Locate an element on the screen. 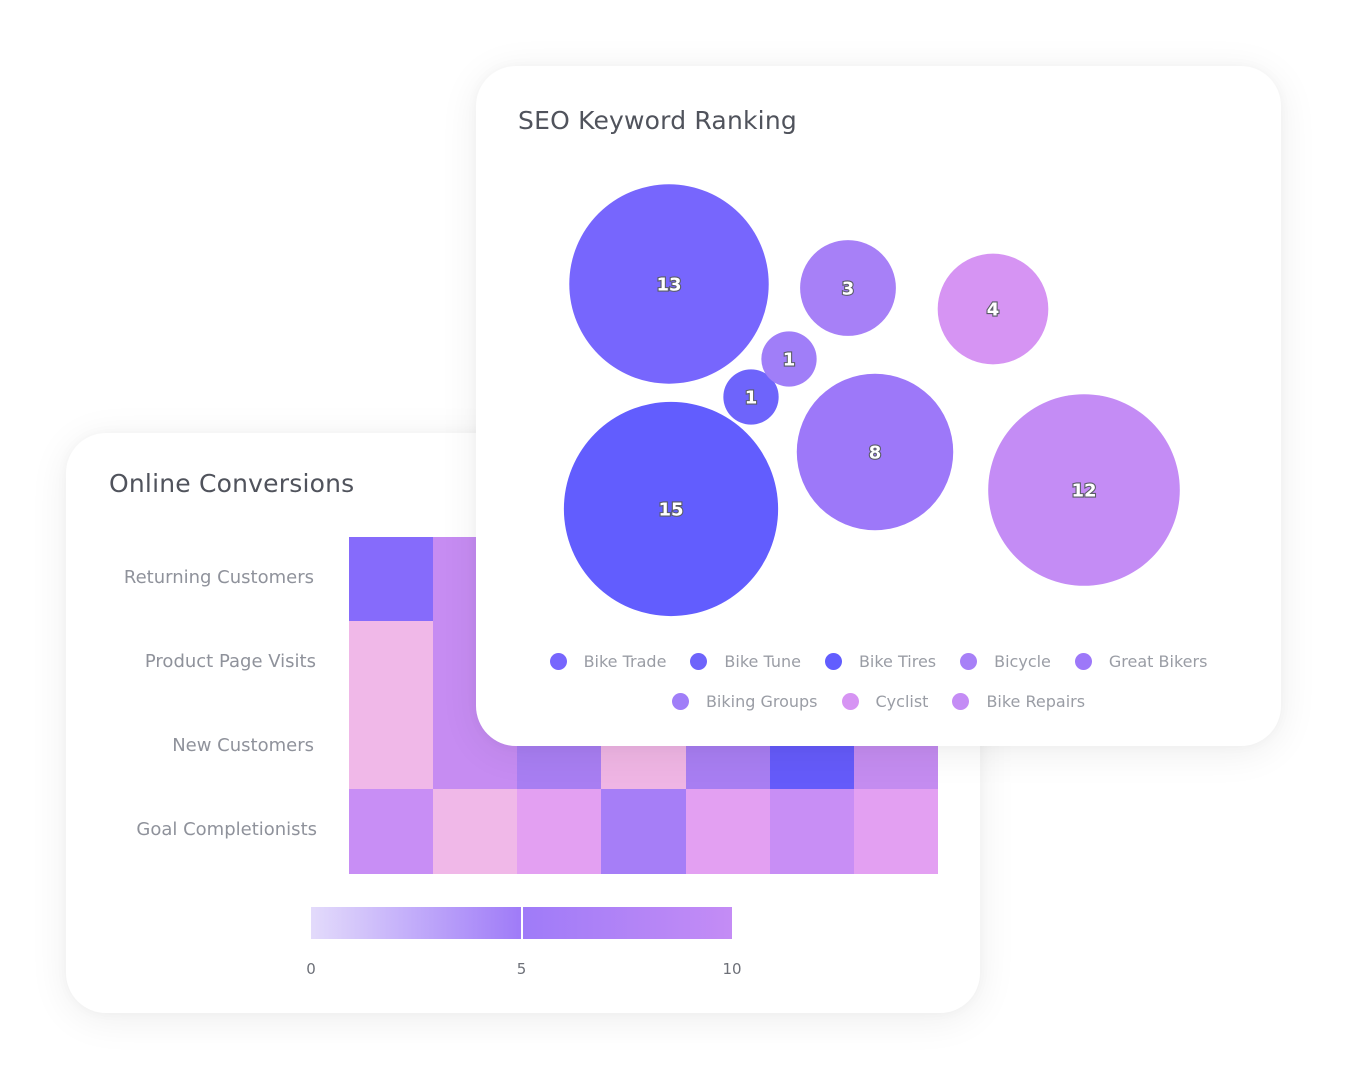  bubble-great-bikers: 8 is located at coordinates (875, 452).